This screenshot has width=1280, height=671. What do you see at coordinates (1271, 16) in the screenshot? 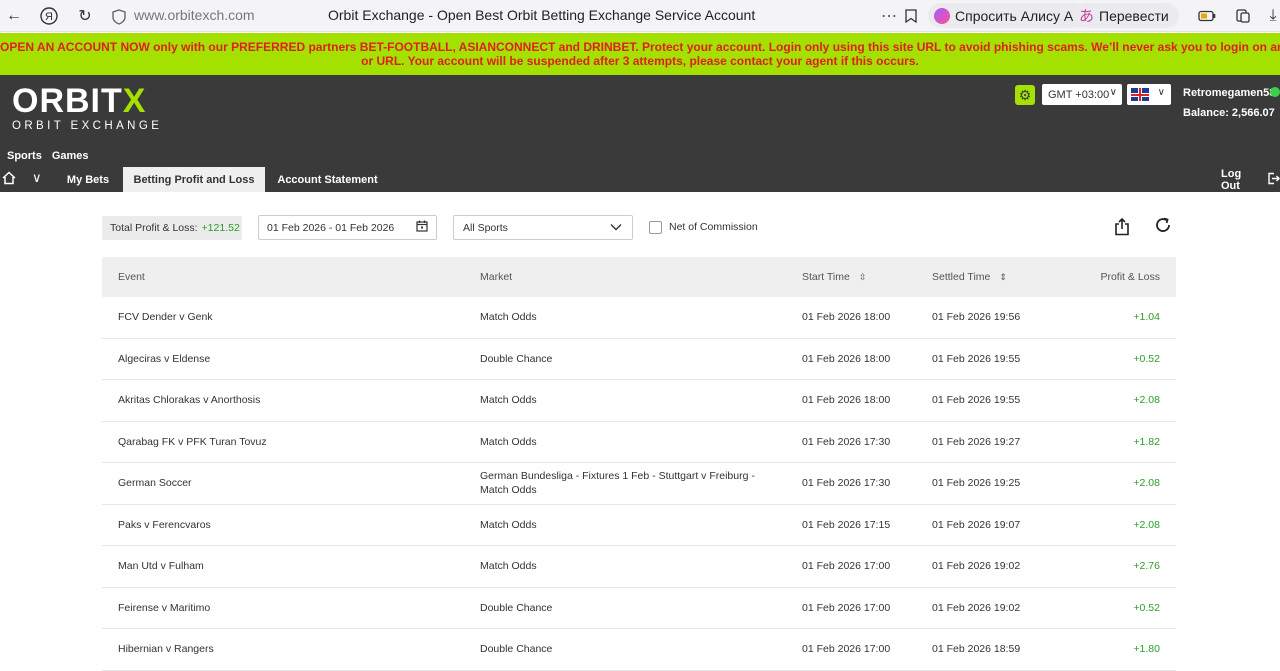
I see `download-icon: ⤓` at bounding box center [1271, 16].